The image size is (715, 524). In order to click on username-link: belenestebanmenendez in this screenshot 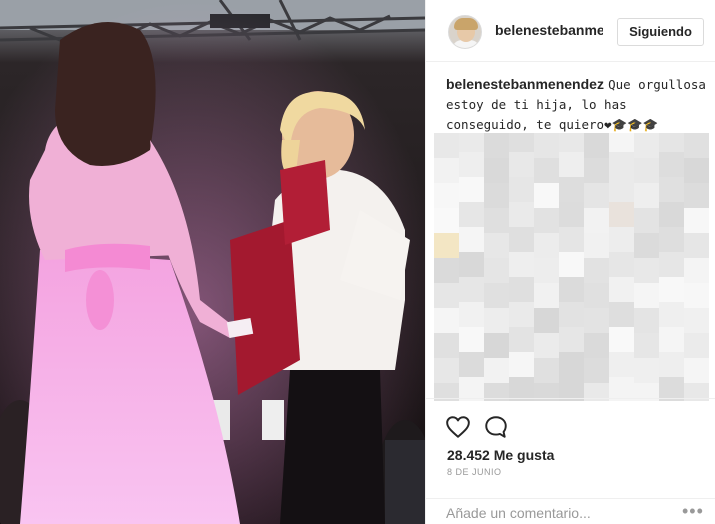, I will do `click(549, 30)`.